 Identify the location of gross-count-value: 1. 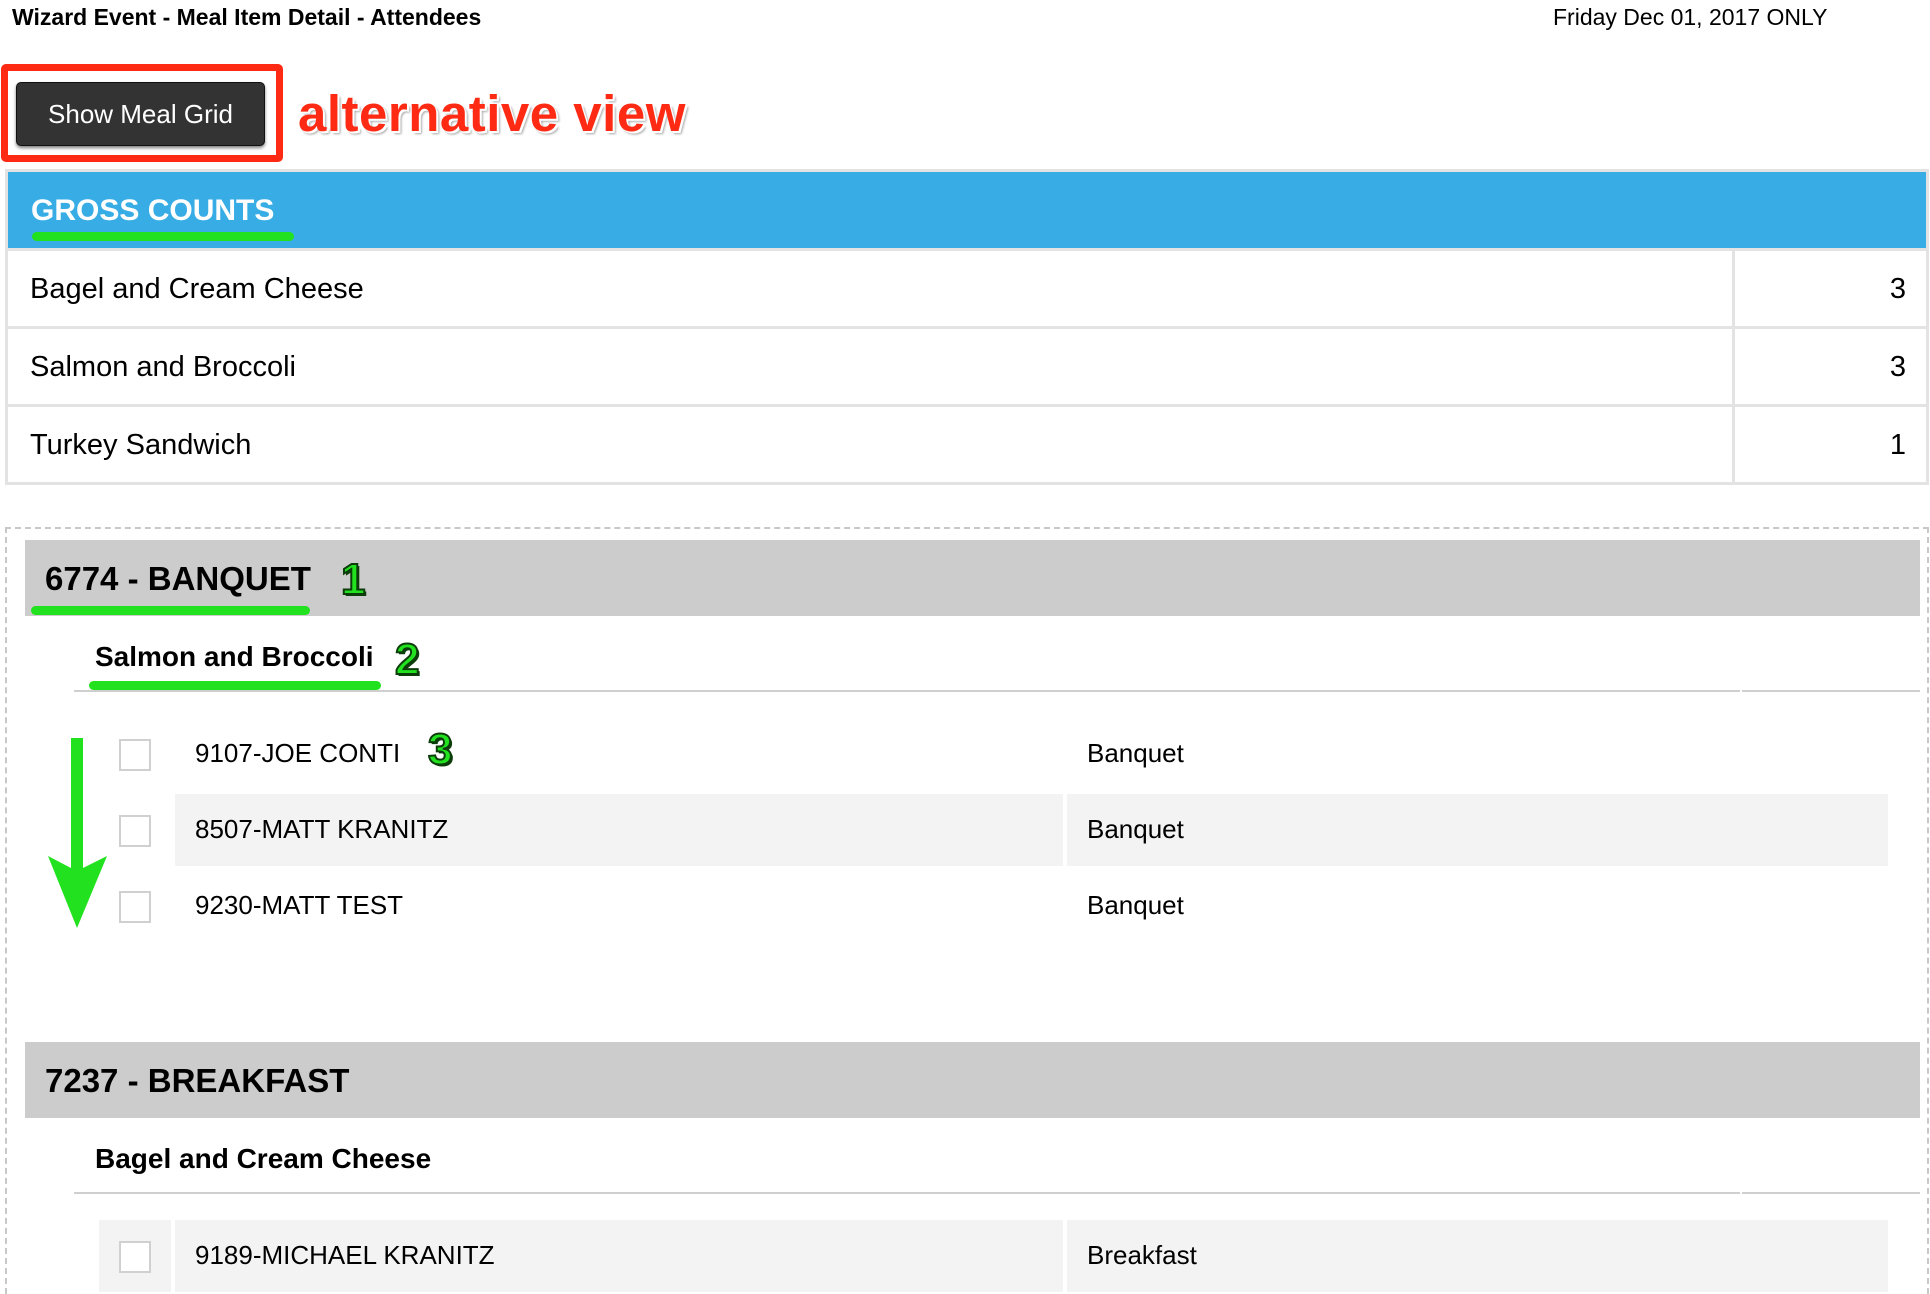
(1897, 445).